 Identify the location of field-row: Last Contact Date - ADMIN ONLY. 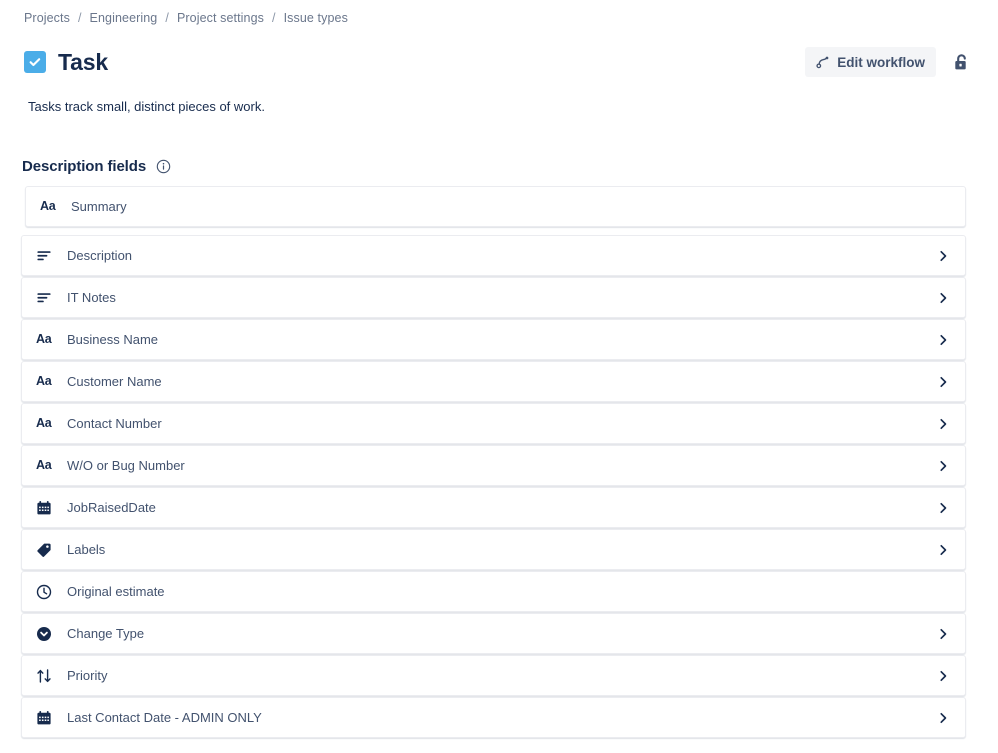
(493, 717).